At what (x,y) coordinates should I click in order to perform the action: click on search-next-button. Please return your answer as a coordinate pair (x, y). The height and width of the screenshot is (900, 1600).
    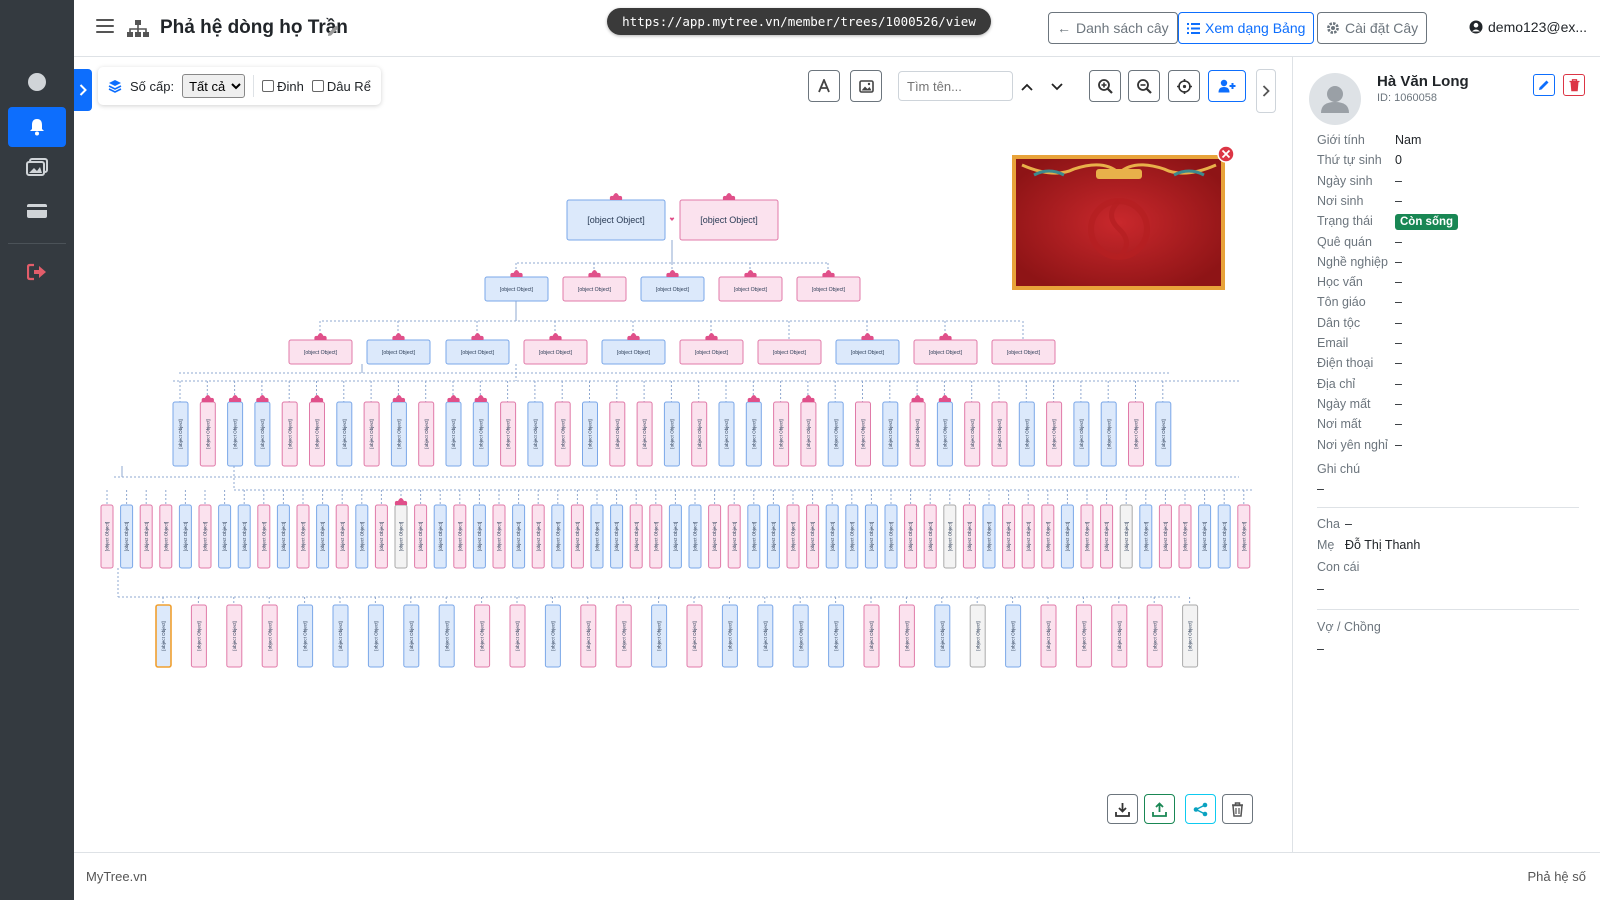
    Looking at the image, I should click on (1057, 87).